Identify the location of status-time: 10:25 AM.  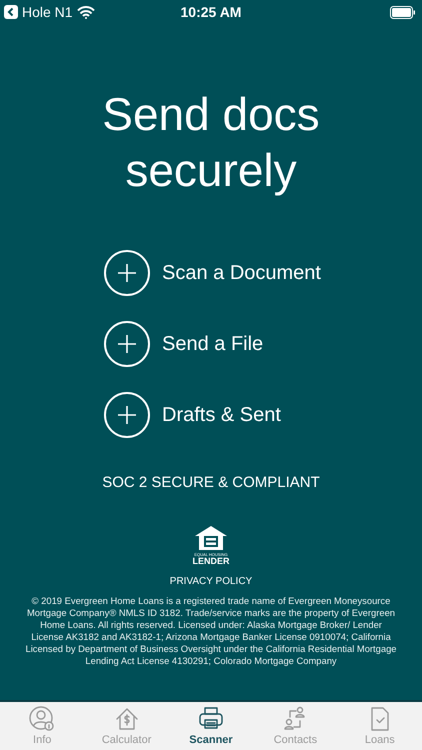
(211, 12).